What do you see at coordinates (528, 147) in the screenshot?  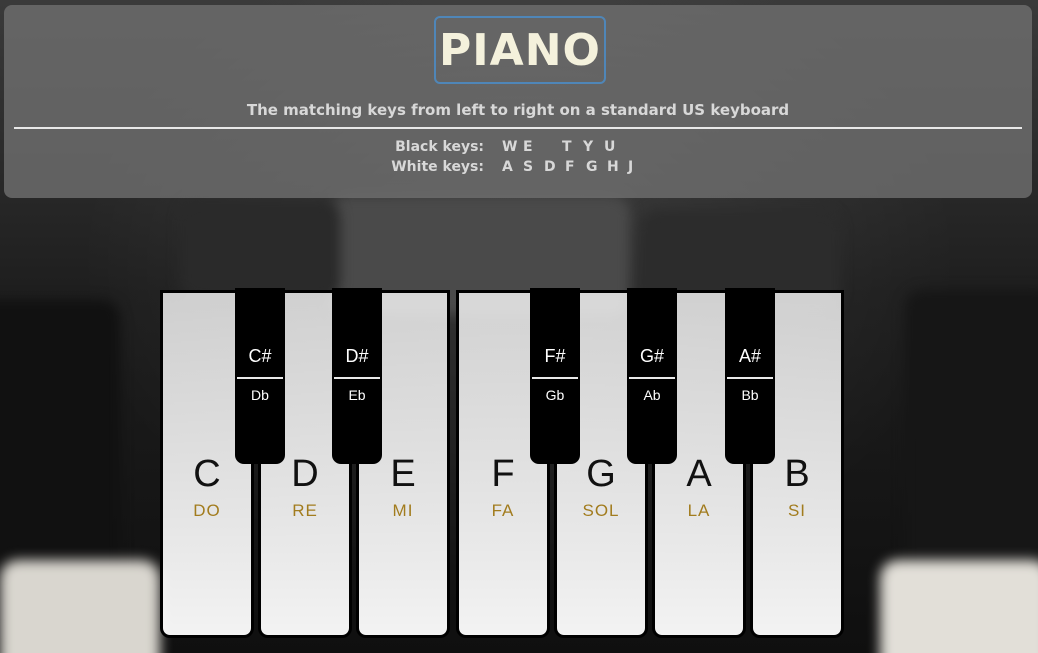 I see `mapping-key: E` at bounding box center [528, 147].